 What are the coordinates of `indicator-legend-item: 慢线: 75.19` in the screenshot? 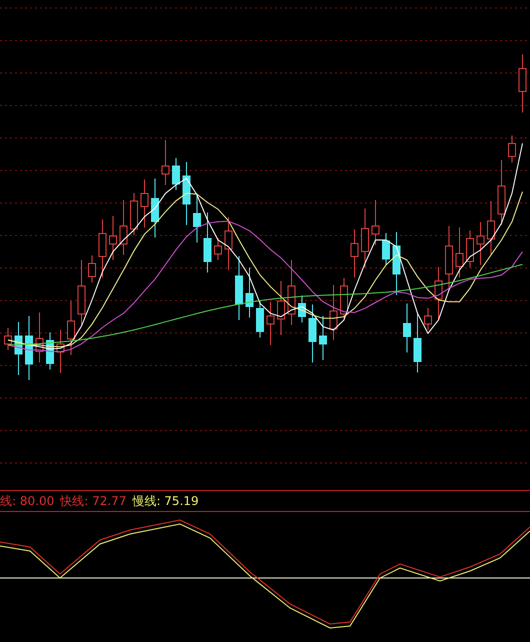 It's located at (165, 501).